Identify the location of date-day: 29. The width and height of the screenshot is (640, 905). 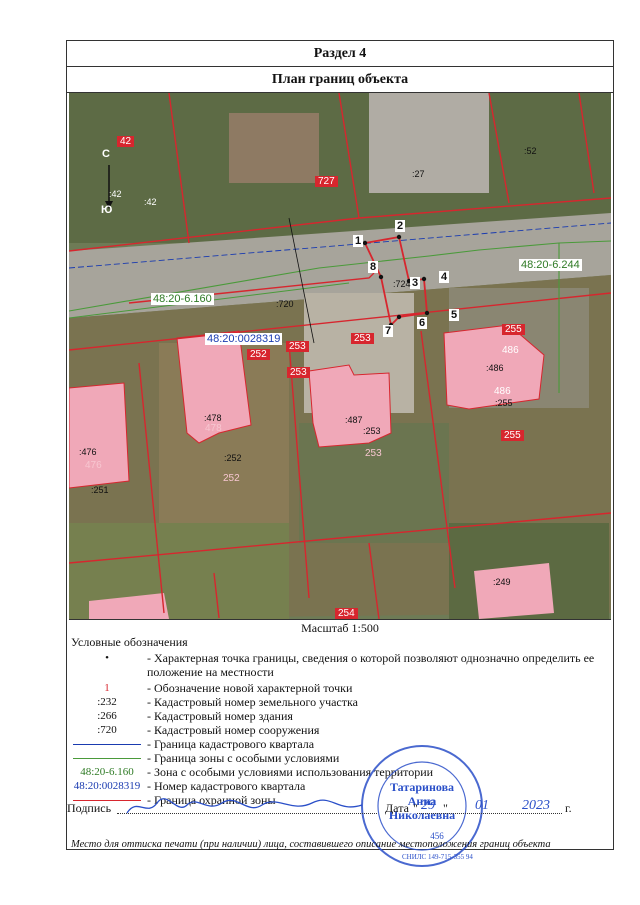
(428, 805).